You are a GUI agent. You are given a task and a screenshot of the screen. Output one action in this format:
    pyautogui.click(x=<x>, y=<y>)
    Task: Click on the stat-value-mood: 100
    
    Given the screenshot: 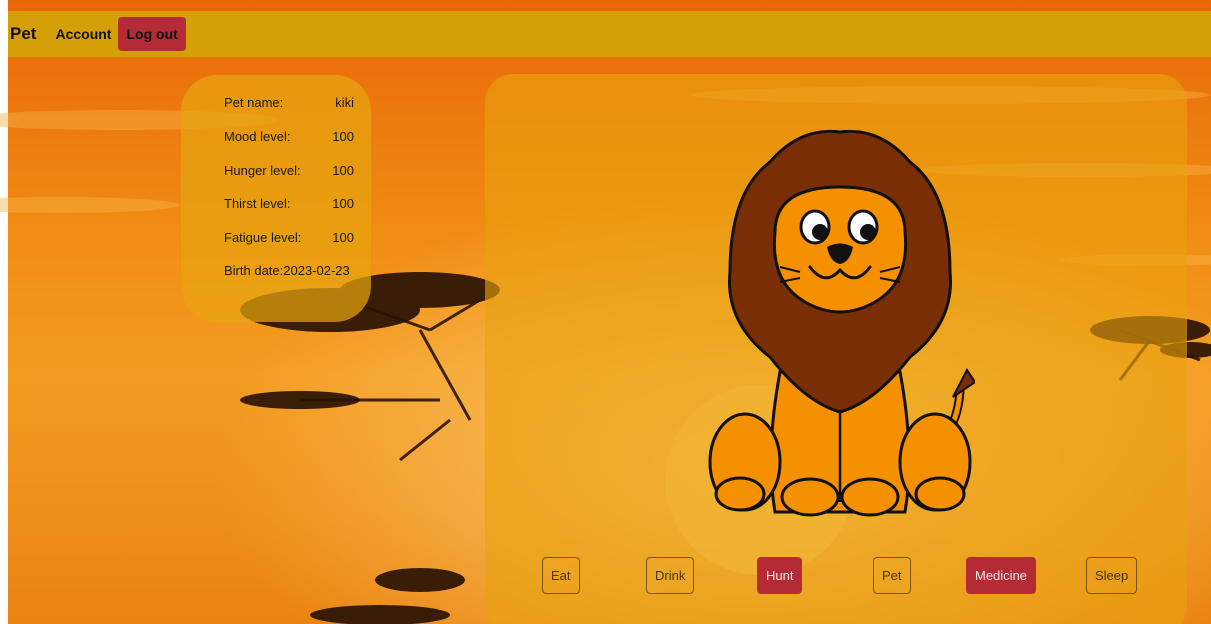 What is the action you would take?
    pyautogui.click(x=343, y=136)
    